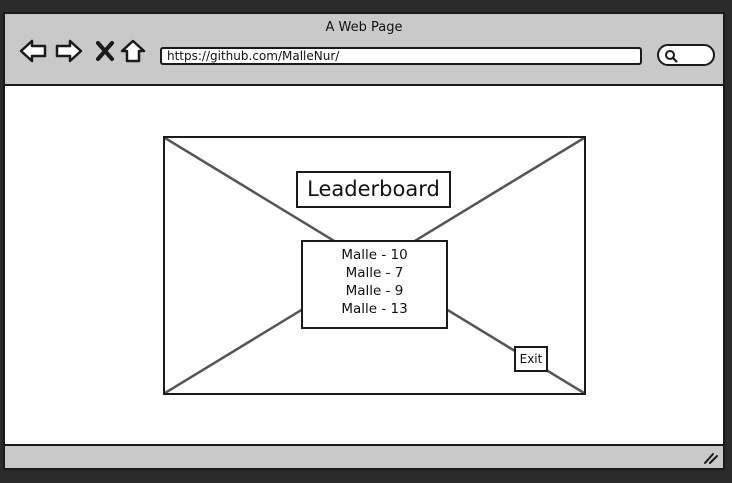 This screenshot has height=483, width=732. I want to click on url-bar: https://github.com/MalleNur/, so click(401, 56).